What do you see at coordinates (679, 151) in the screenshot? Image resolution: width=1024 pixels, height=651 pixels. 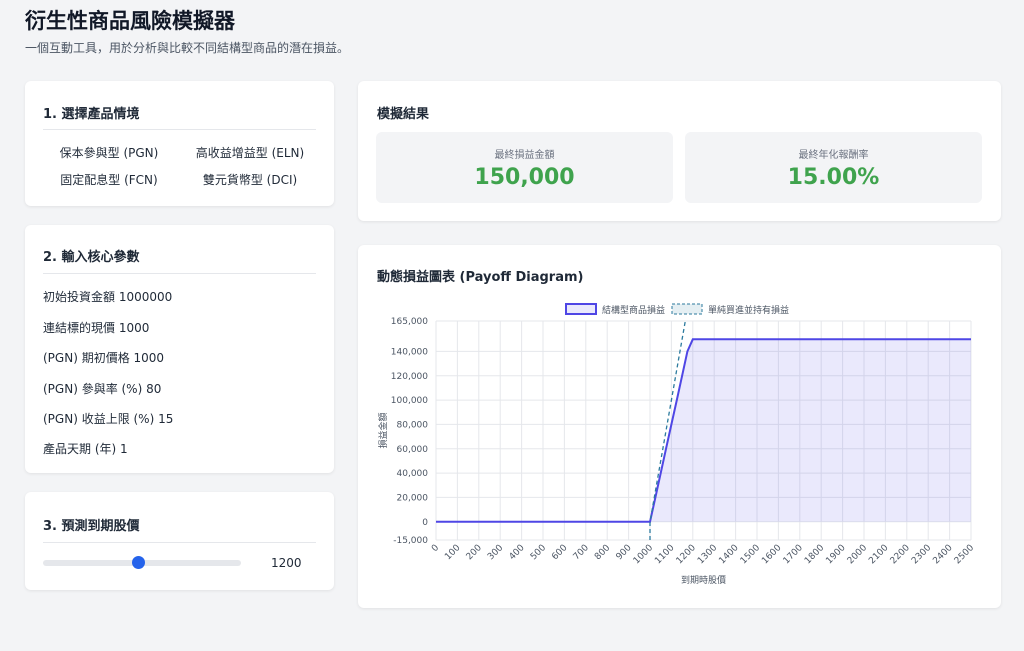 I see `results-card: 模擬結果 最終損益金額 150,000 最終年化報酬率 15.00%` at bounding box center [679, 151].